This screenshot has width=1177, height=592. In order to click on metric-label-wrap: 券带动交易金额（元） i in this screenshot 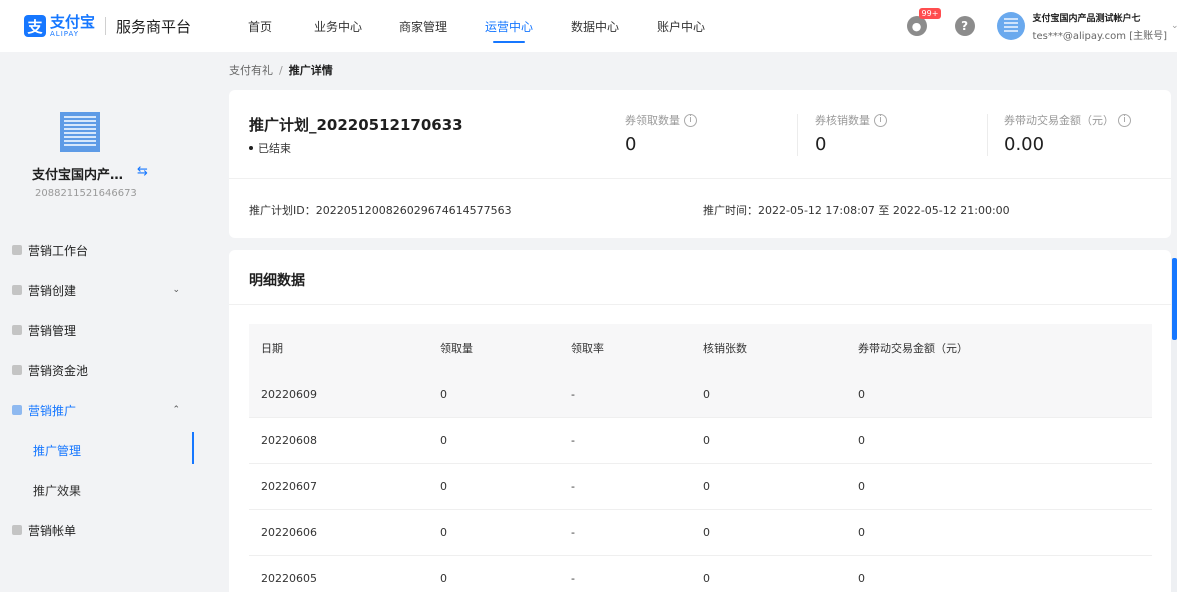, I will do `click(1067, 120)`.